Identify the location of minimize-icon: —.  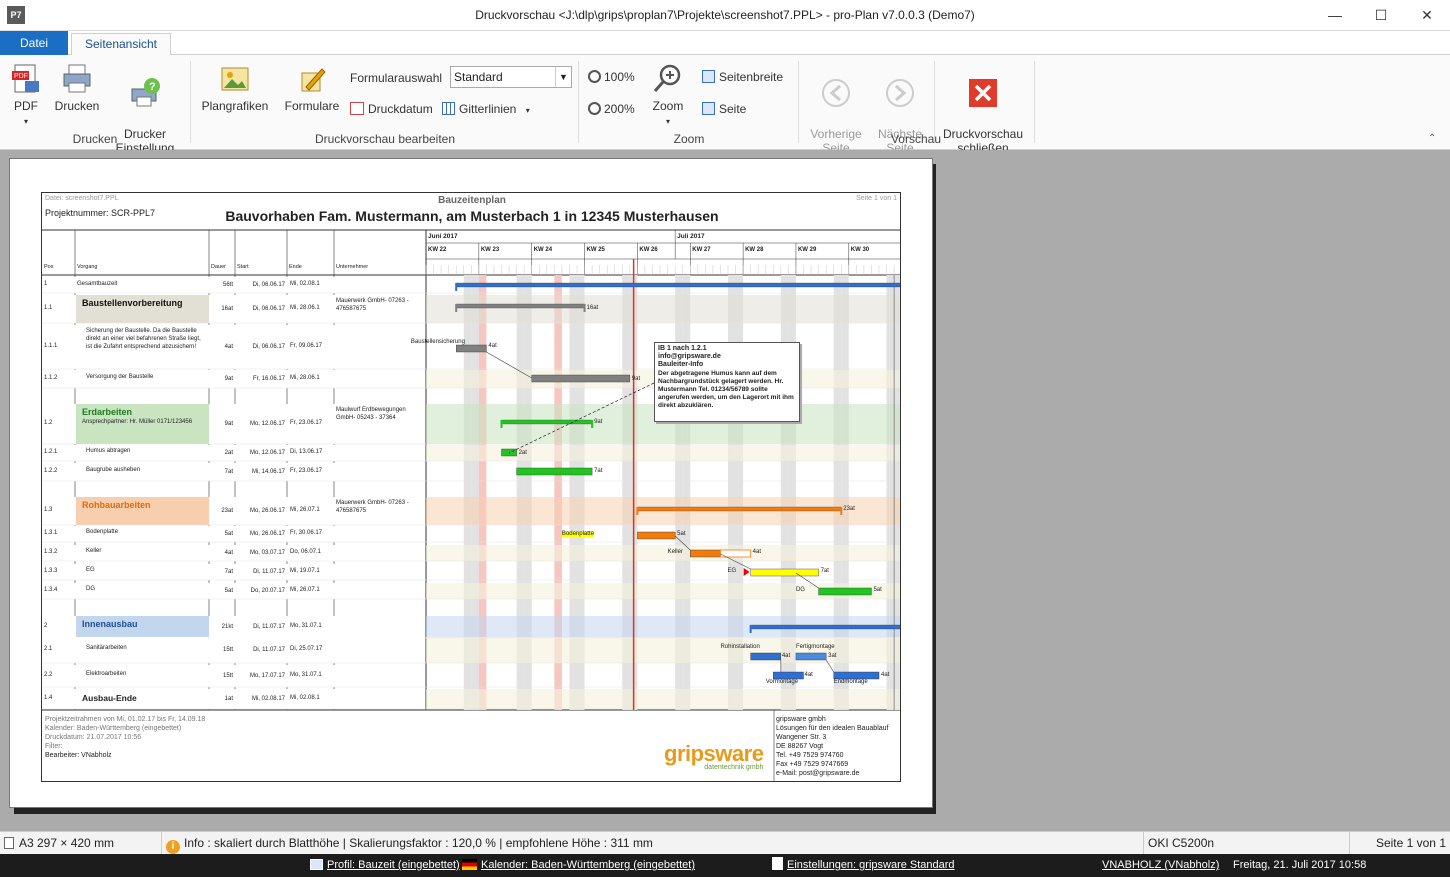
(1335, 15).